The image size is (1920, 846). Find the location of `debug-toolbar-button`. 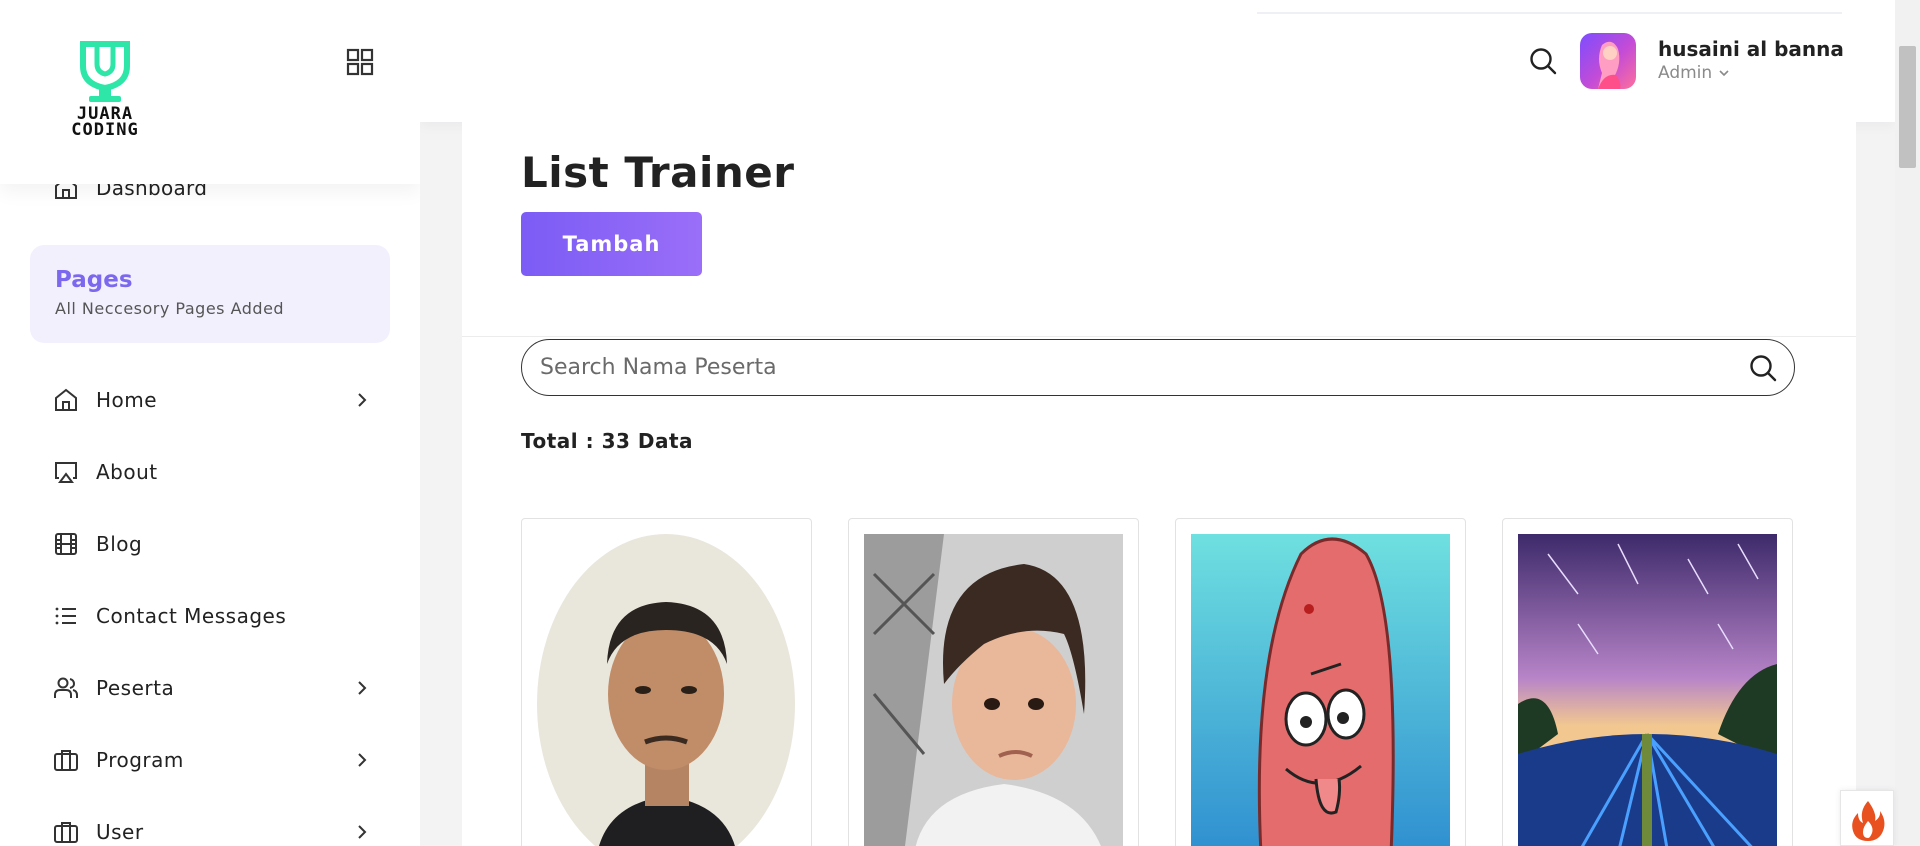

debug-toolbar-button is located at coordinates (1867, 818).